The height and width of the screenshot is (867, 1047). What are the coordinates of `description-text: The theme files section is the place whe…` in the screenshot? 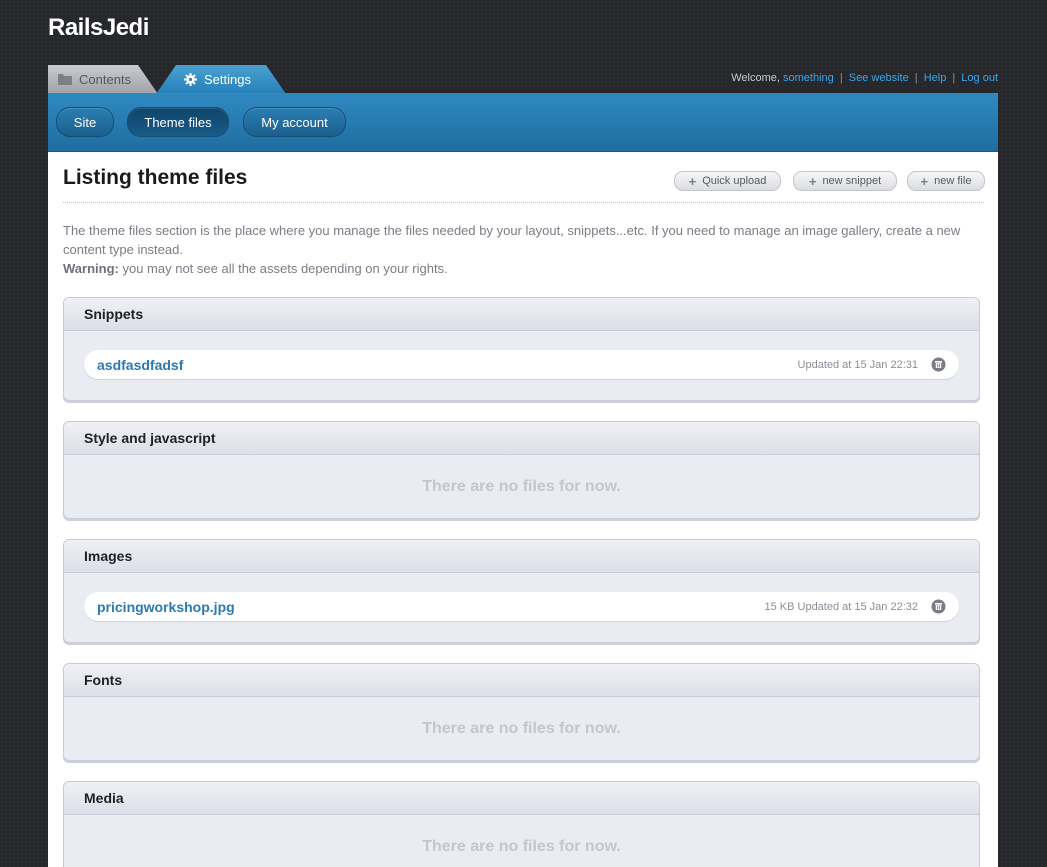 It's located at (512, 240).